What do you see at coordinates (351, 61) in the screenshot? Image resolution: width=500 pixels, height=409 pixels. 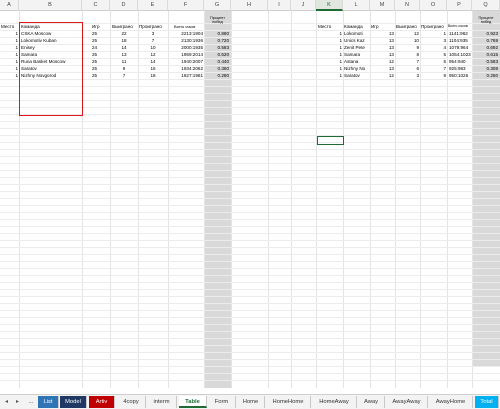 I see `right-row-team: Astana` at bounding box center [351, 61].